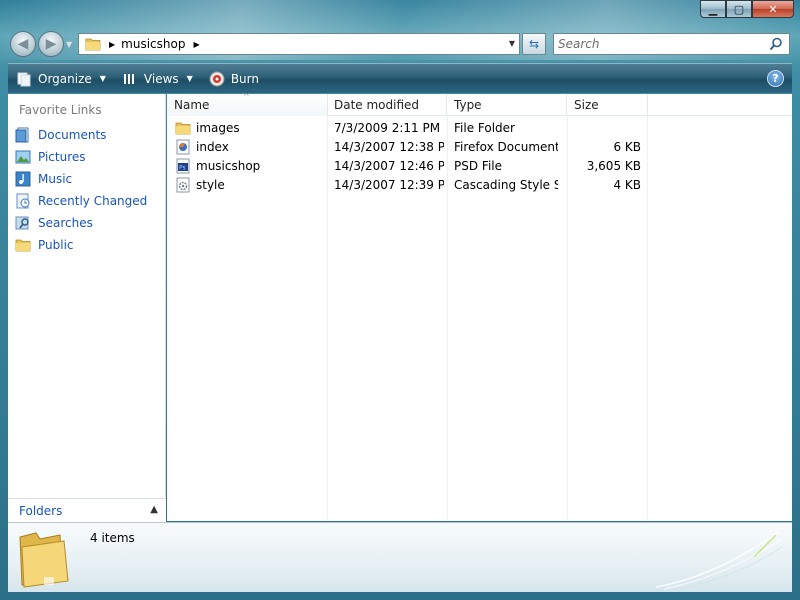 This screenshot has width=800, height=600. What do you see at coordinates (72, 135) in the screenshot?
I see `favorite-link-label: Documents` at bounding box center [72, 135].